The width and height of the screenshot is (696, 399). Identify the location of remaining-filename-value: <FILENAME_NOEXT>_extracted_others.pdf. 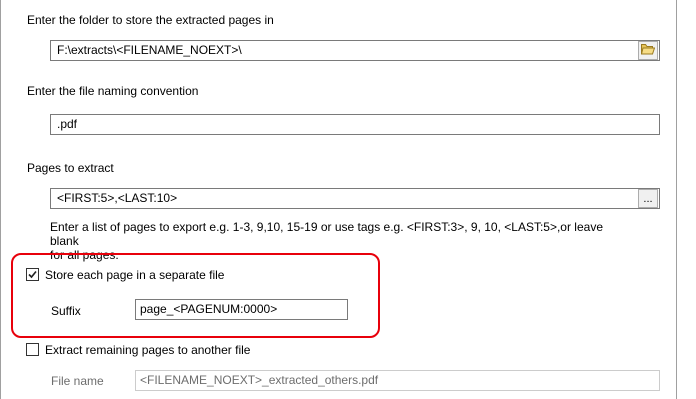
(259, 380).